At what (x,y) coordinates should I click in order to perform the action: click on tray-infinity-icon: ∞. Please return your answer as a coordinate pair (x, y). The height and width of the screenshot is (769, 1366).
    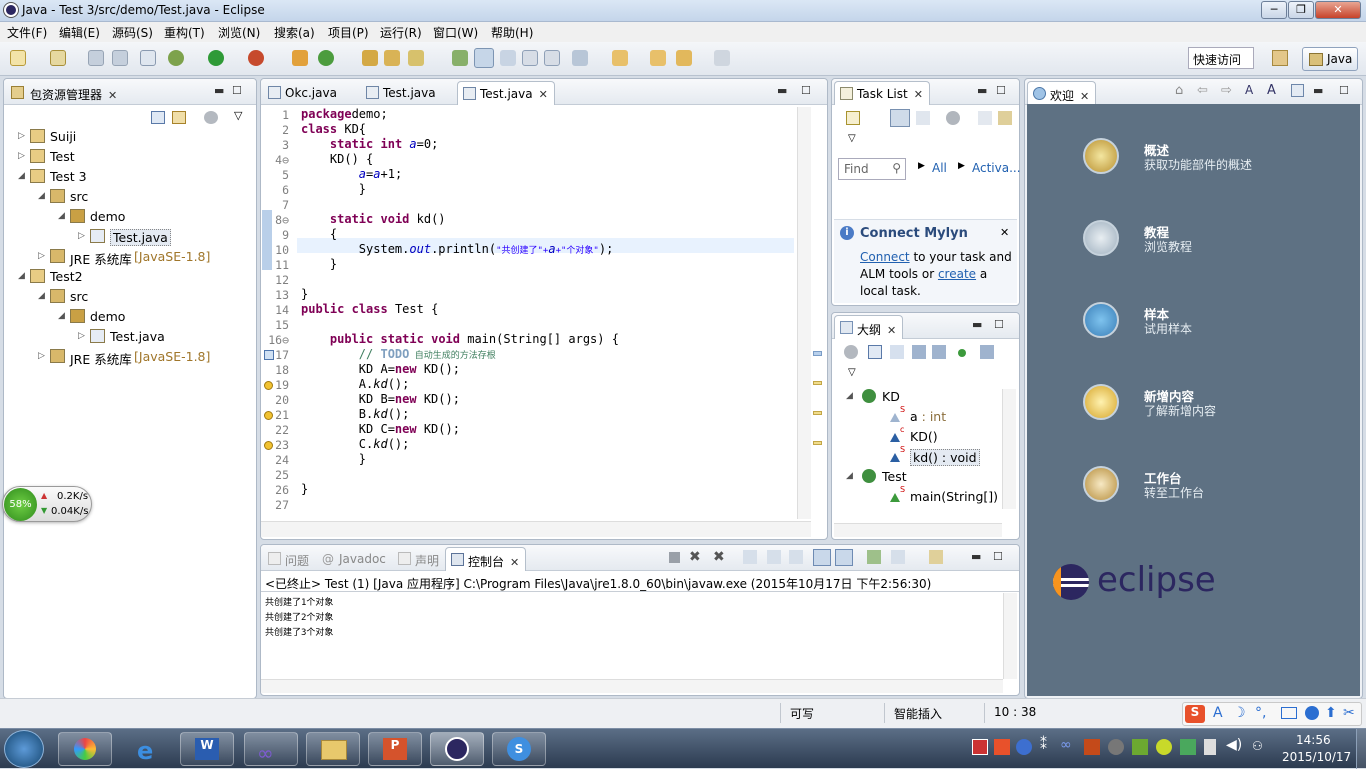
    Looking at the image, I should click on (1066, 745).